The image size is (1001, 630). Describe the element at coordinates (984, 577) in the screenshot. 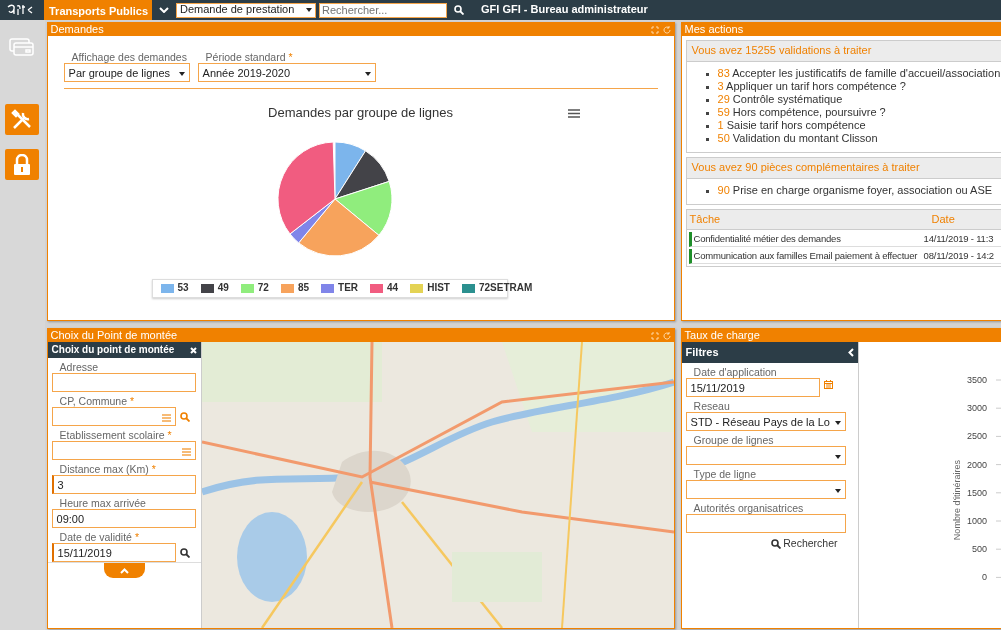

I see `tick-label: 0` at that location.